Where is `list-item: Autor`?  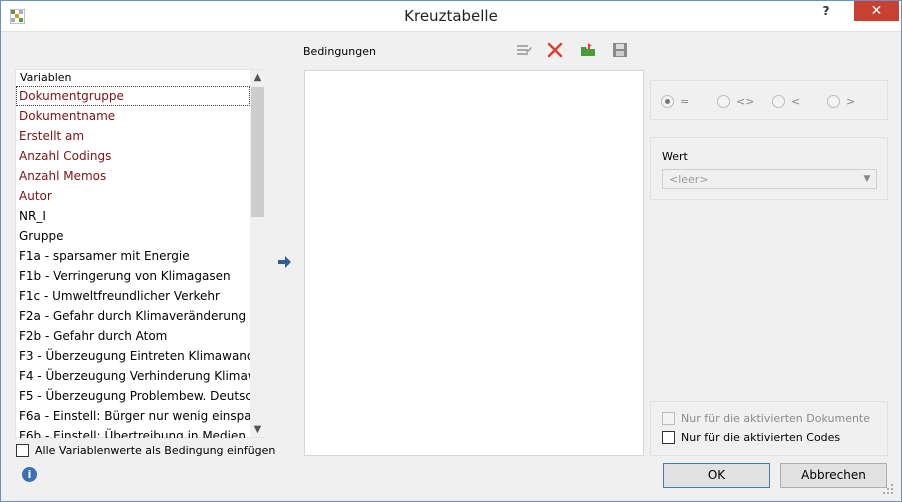 list-item: Autor is located at coordinates (133, 196).